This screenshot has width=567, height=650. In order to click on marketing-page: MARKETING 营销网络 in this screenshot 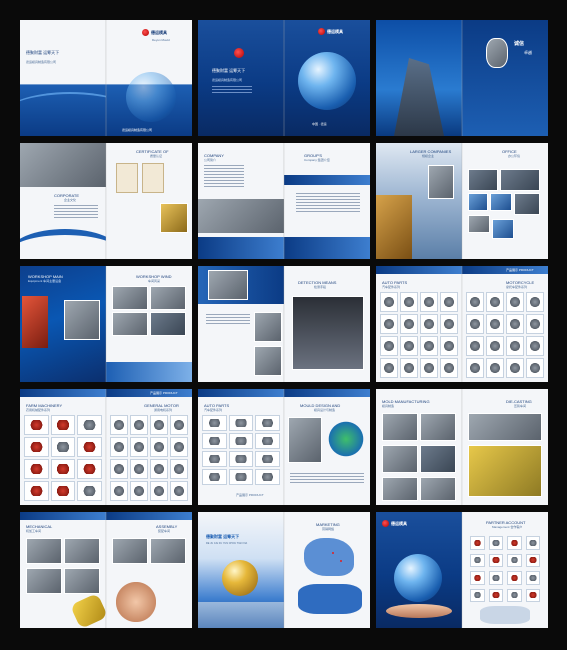, I will do `click(327, 570)`.